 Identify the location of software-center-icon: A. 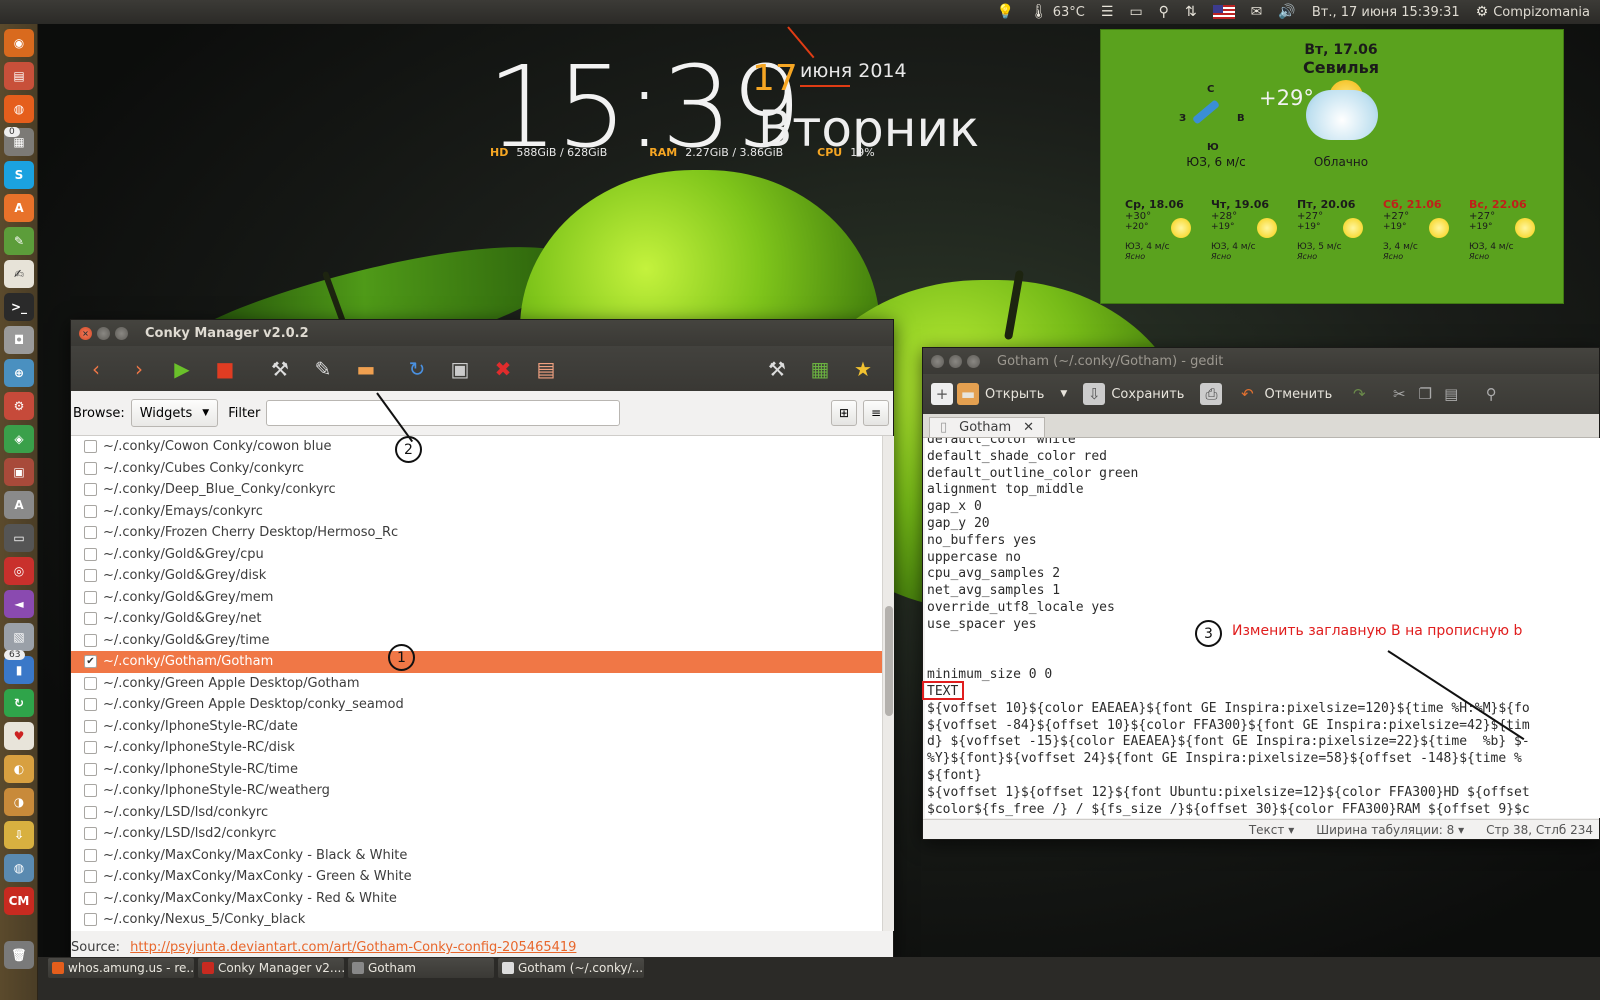
(19, 208).